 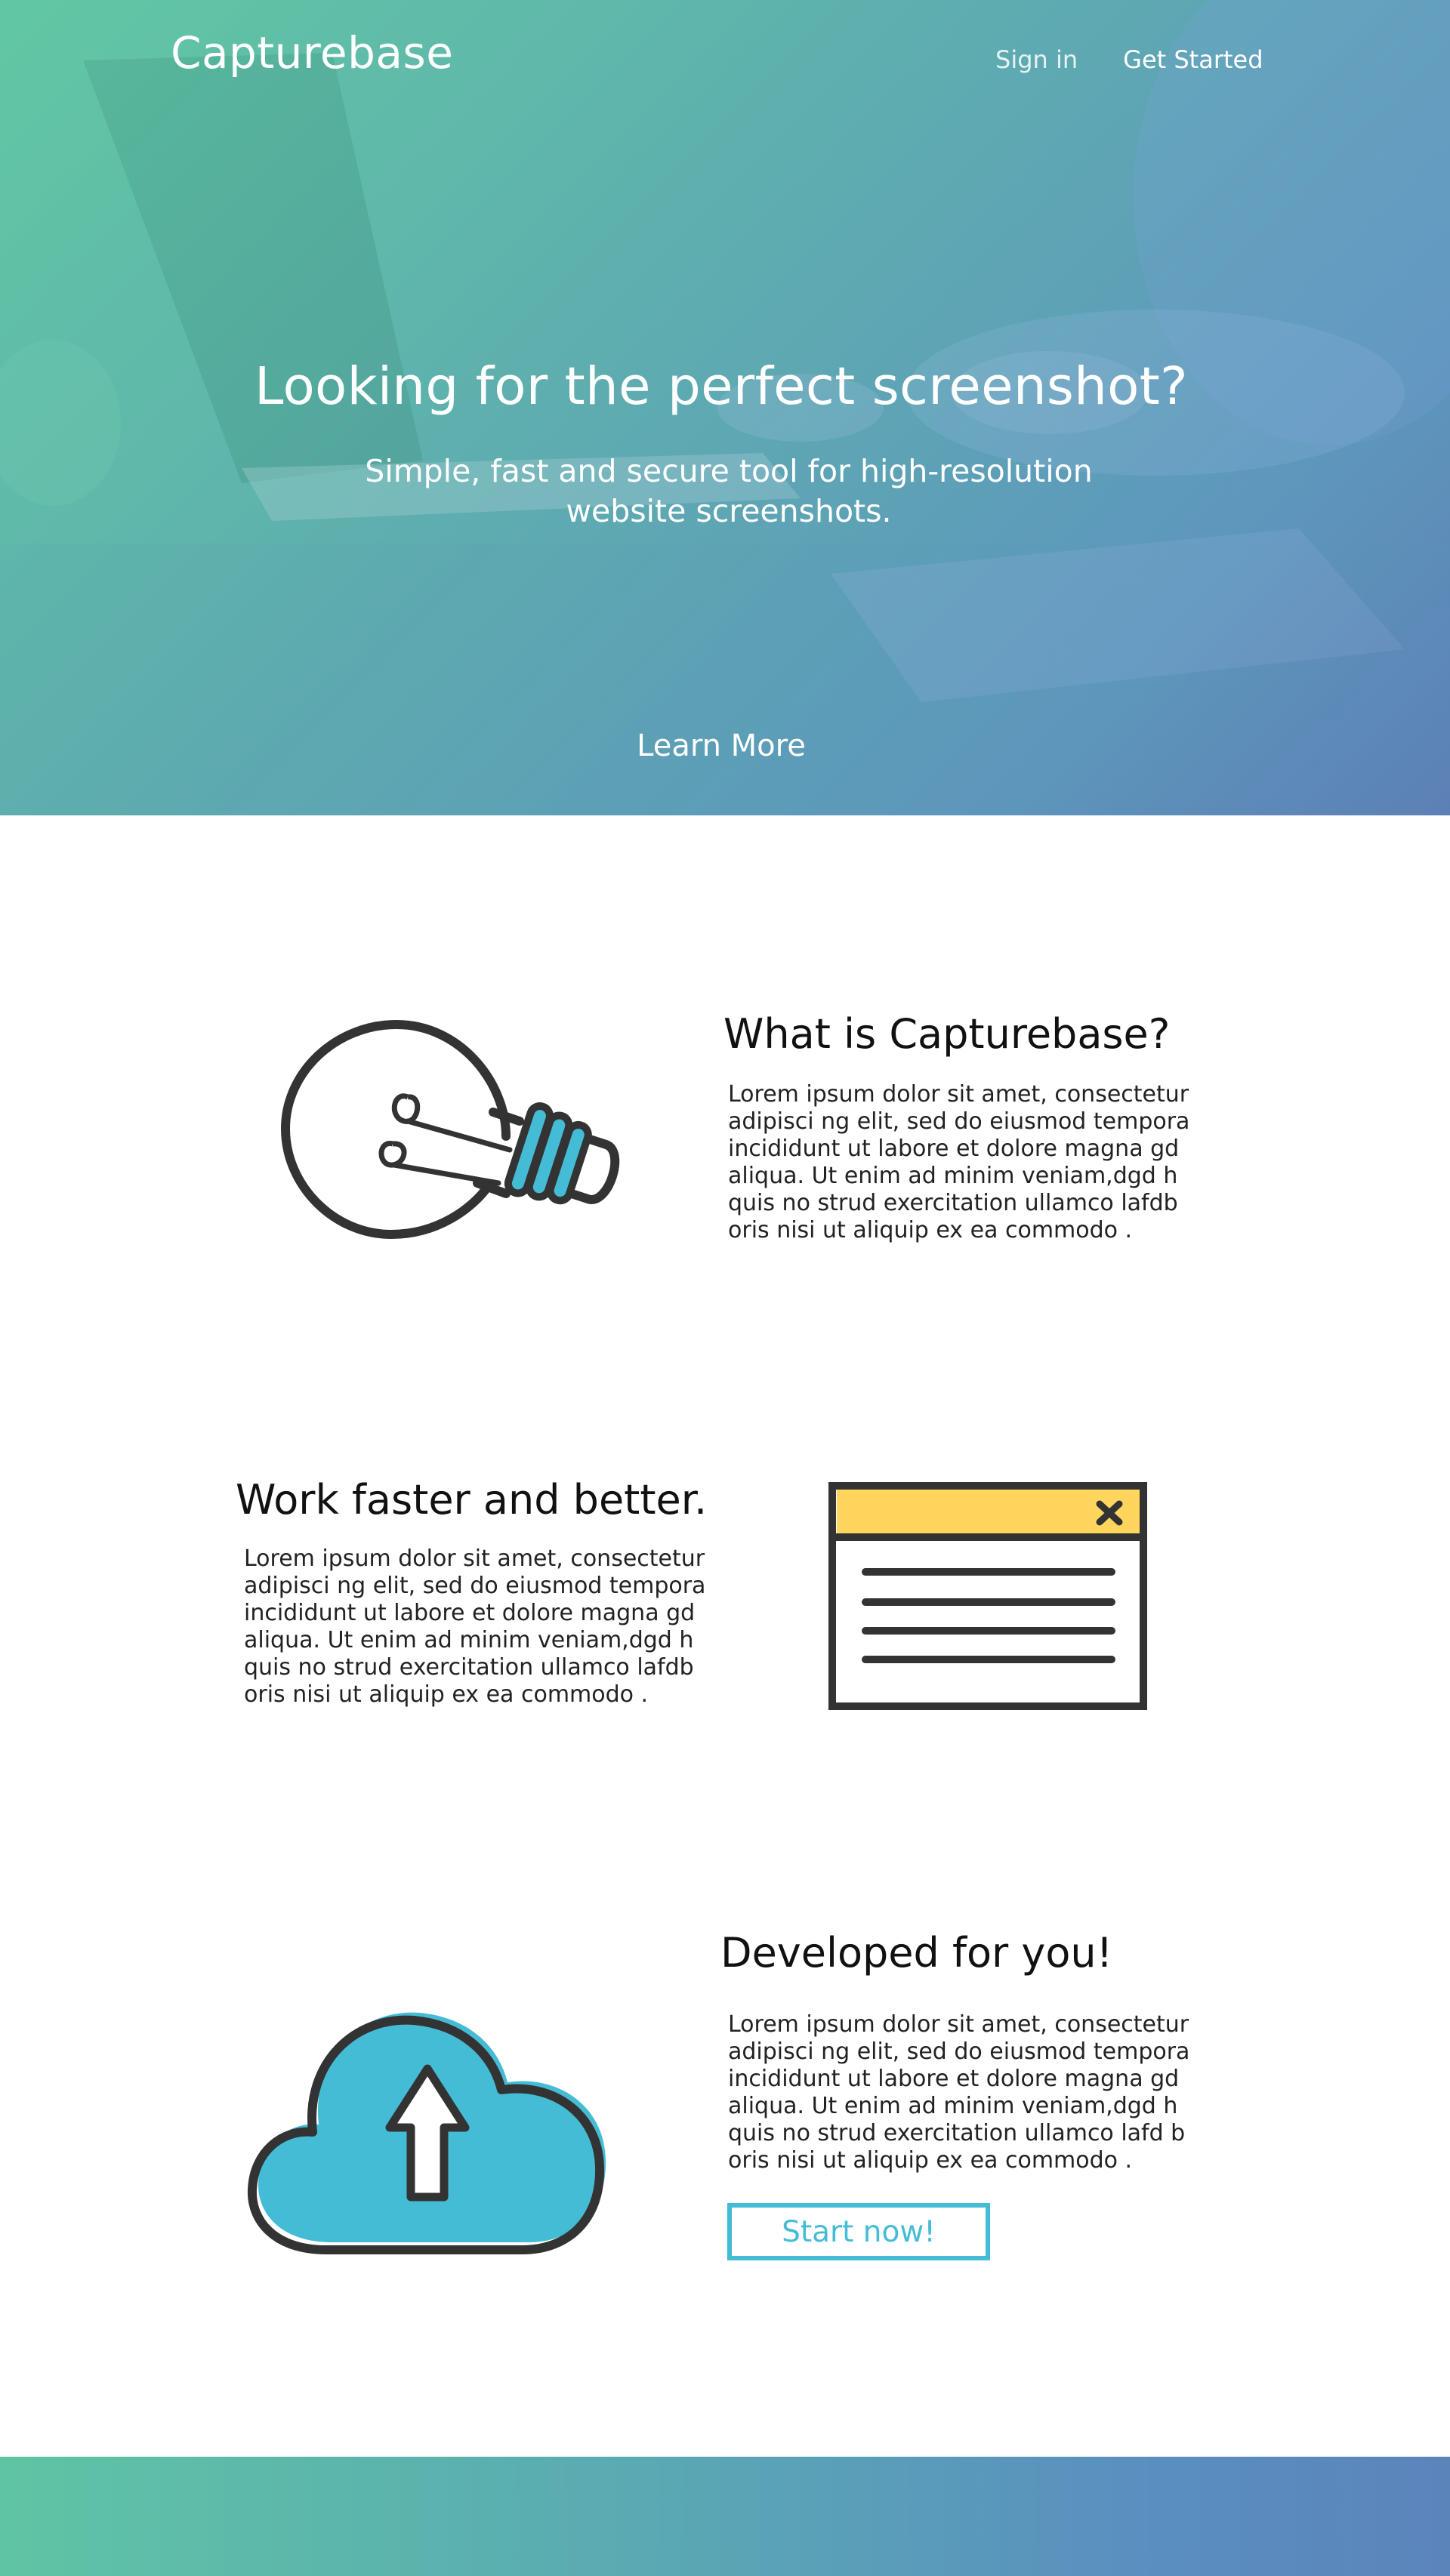 I want to click on sign-in-link: Sign in, so click(x=1036, y=59).